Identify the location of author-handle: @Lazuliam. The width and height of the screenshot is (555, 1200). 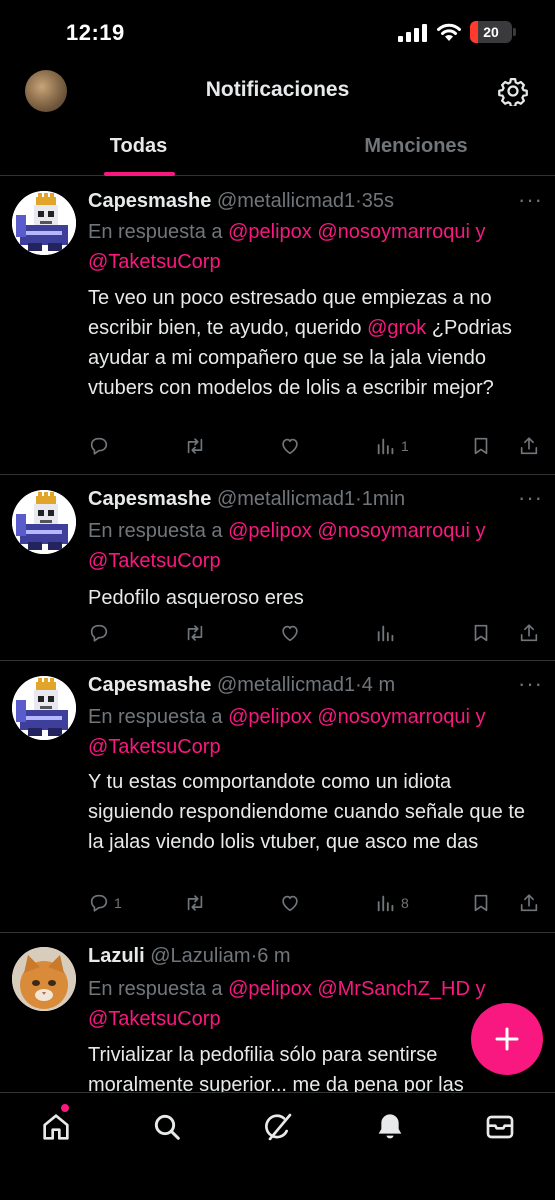
(200, 956).